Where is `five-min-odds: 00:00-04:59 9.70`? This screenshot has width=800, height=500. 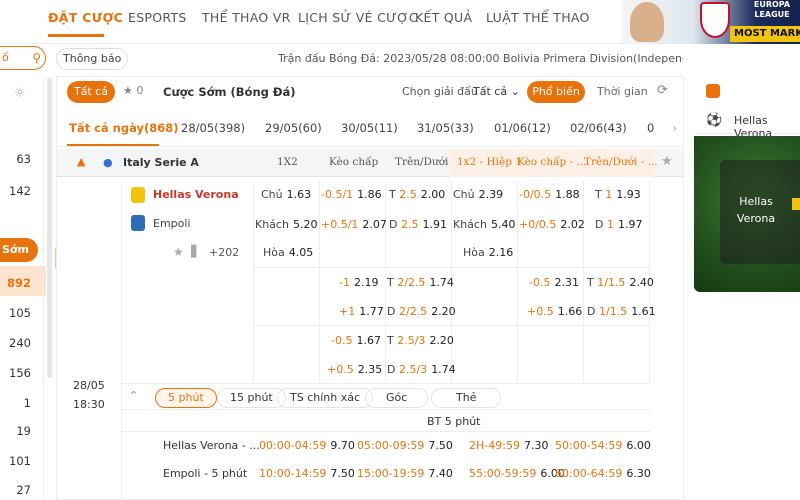 five-min-odds: 00:00-04:59 9.70 is located at coordinates (307, 445).